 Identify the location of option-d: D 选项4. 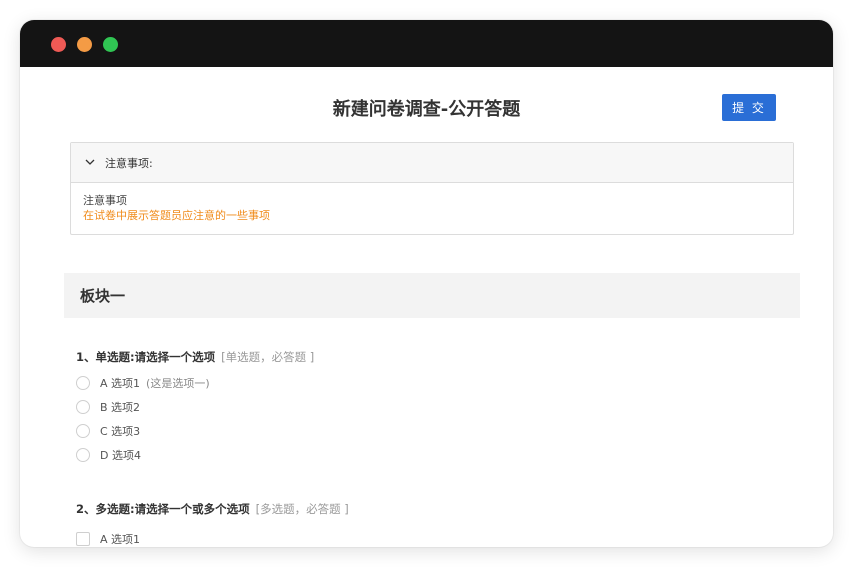
(195, 455).